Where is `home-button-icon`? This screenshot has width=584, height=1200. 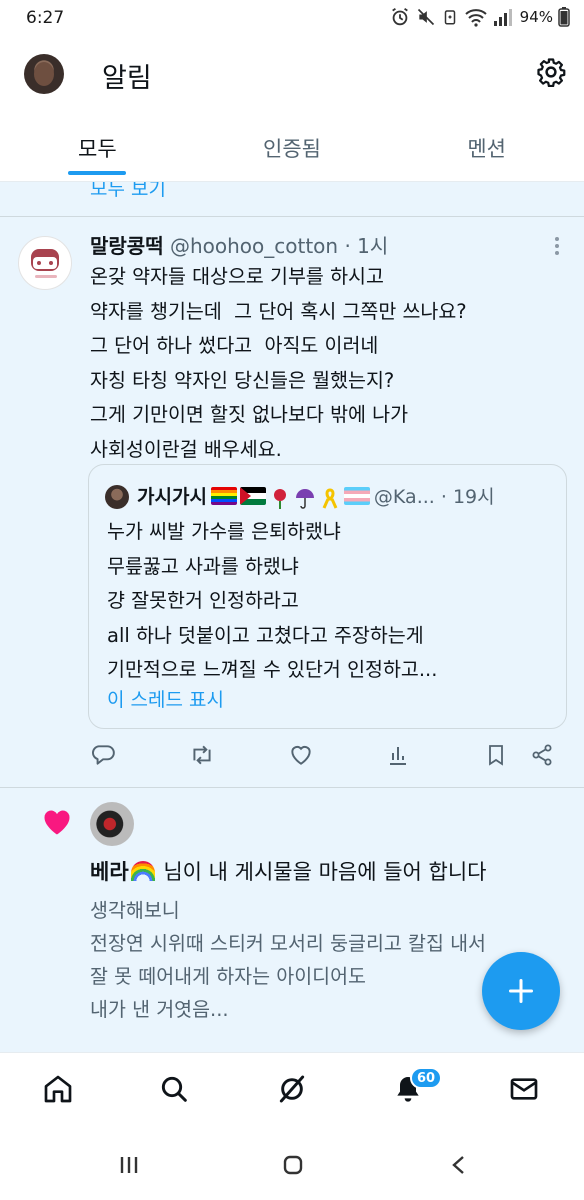
home-button-icon is located at coordinates (293, 1165).